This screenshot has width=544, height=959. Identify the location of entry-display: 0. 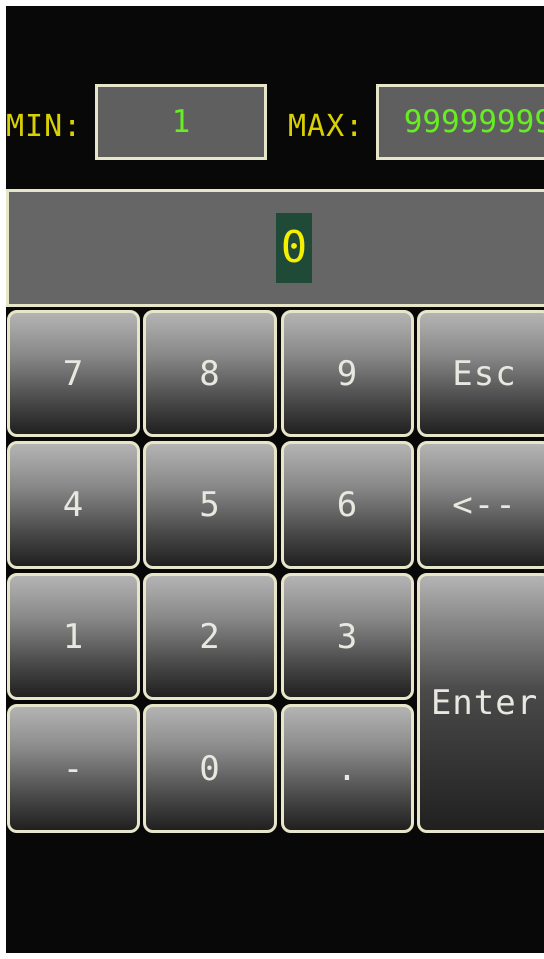
(275, 248).